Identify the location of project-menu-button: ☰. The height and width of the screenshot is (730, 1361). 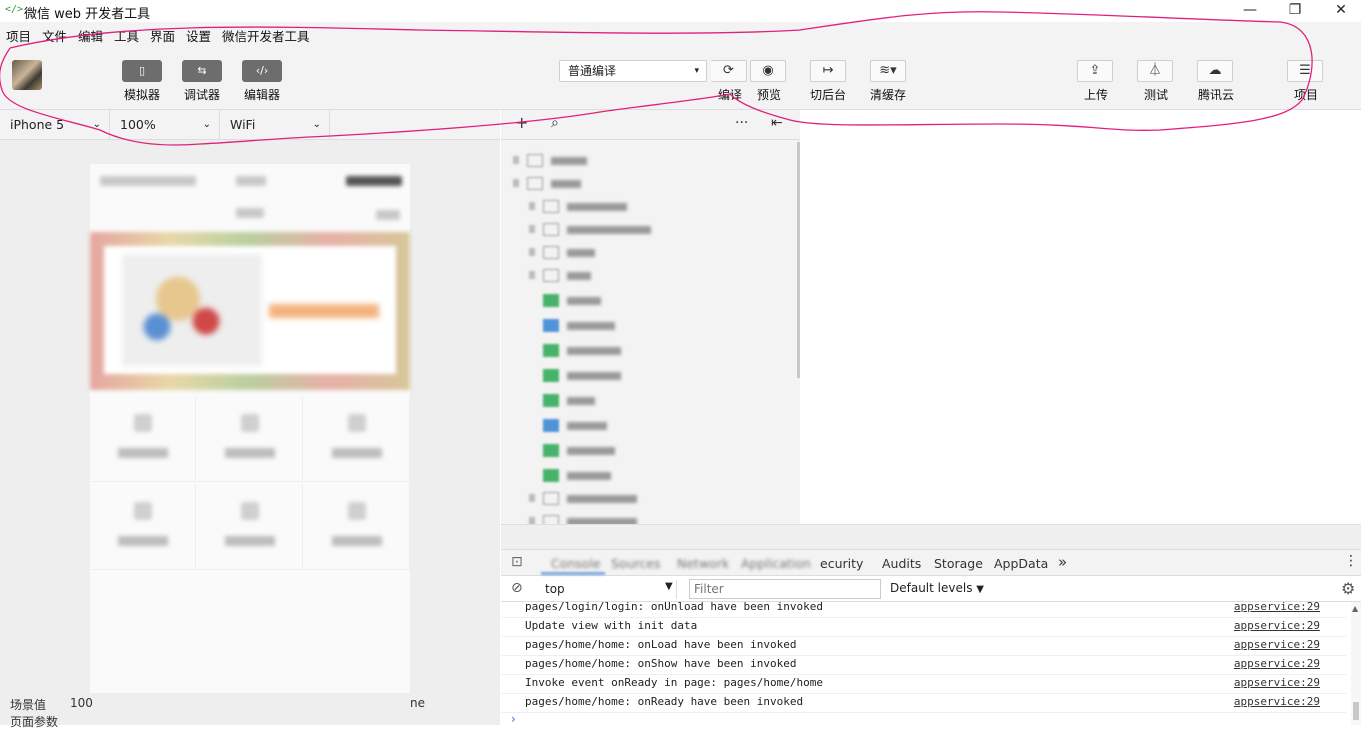
(1305, 71).